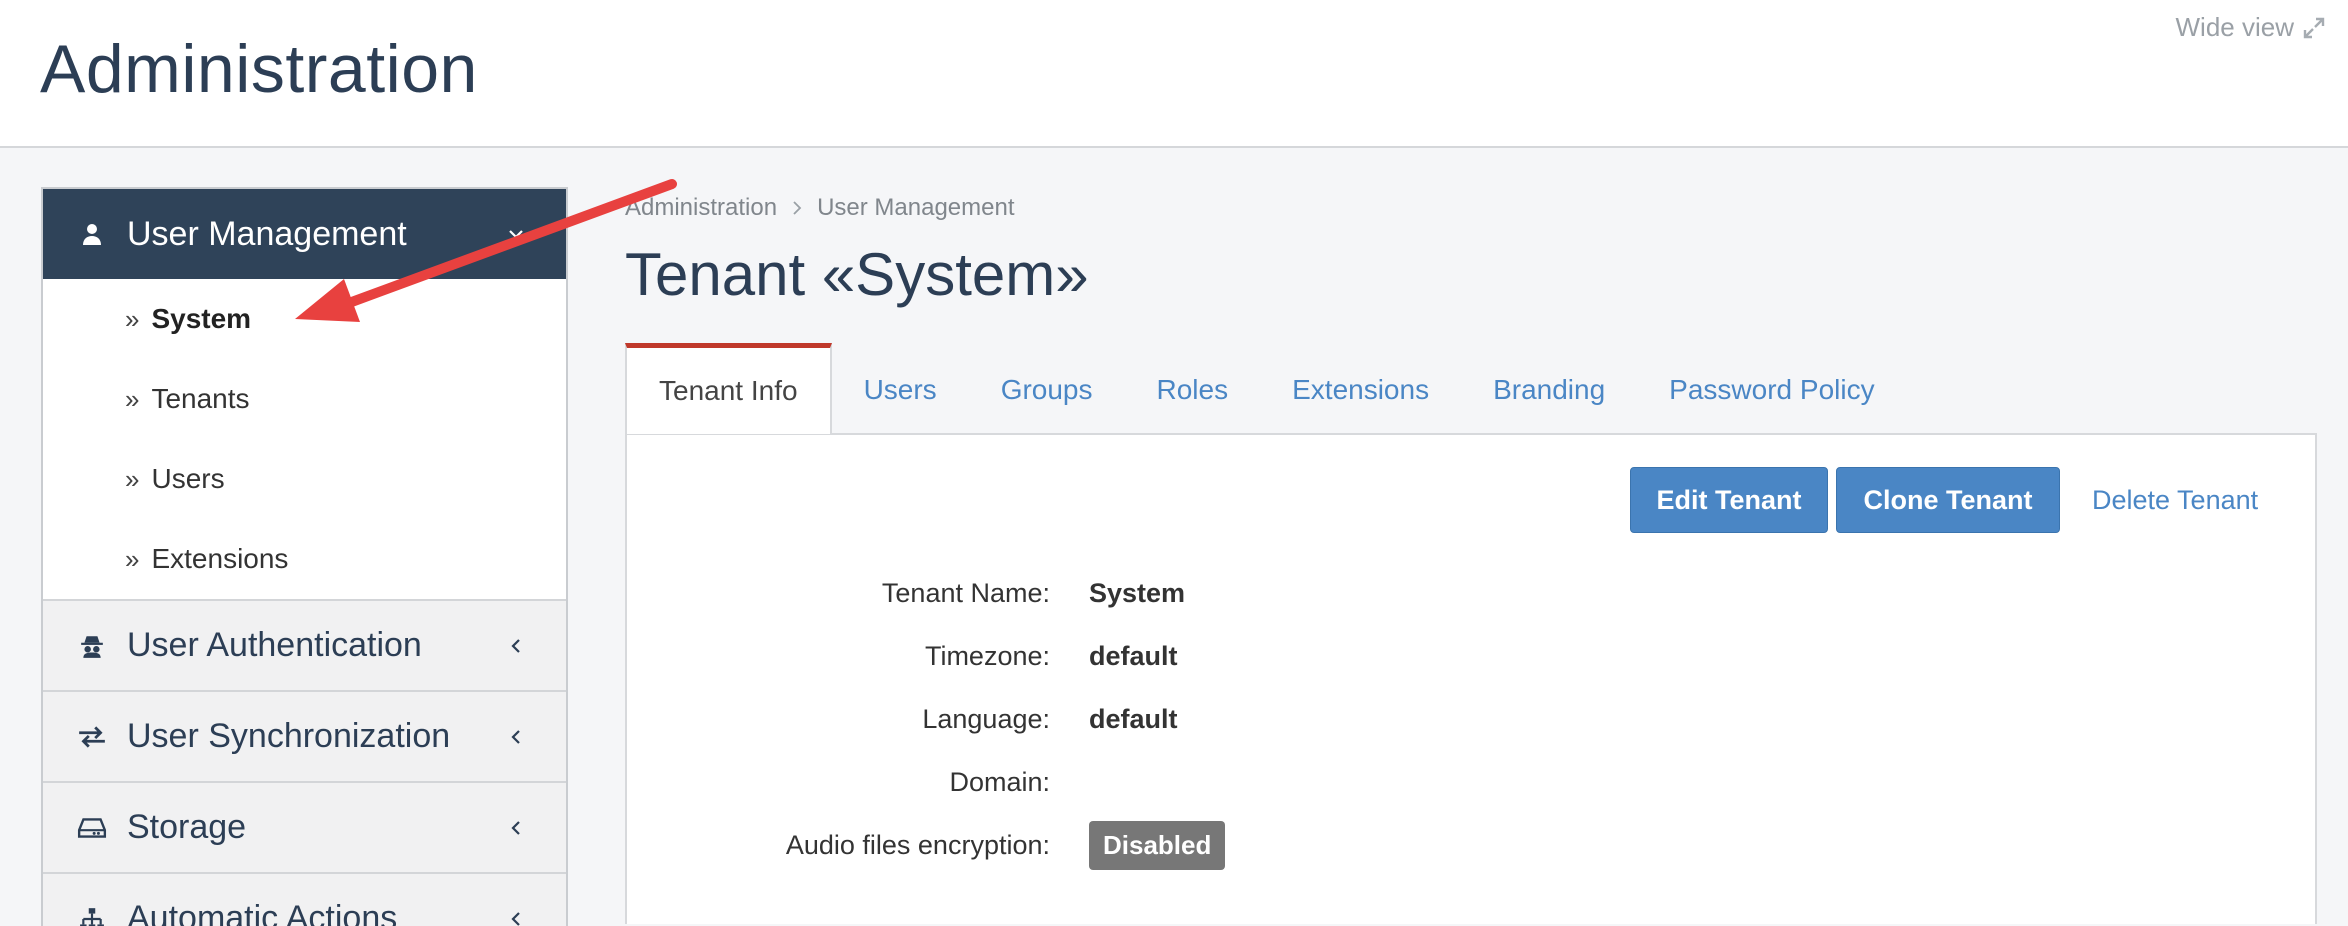 The image size is (2348, 926). I want to click on sidebar-item-label: System, so click(201, 319).